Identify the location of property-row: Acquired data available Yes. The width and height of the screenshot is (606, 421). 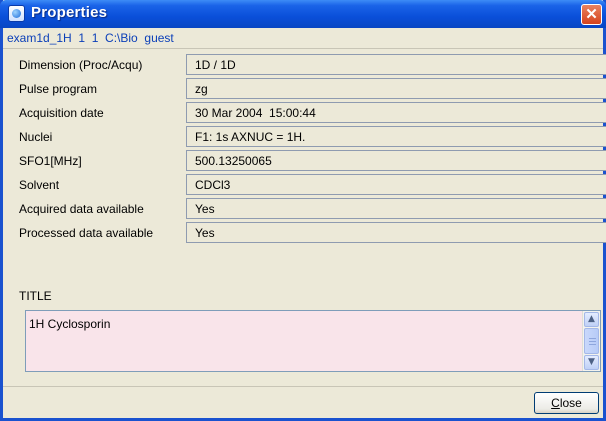
(309, 209).